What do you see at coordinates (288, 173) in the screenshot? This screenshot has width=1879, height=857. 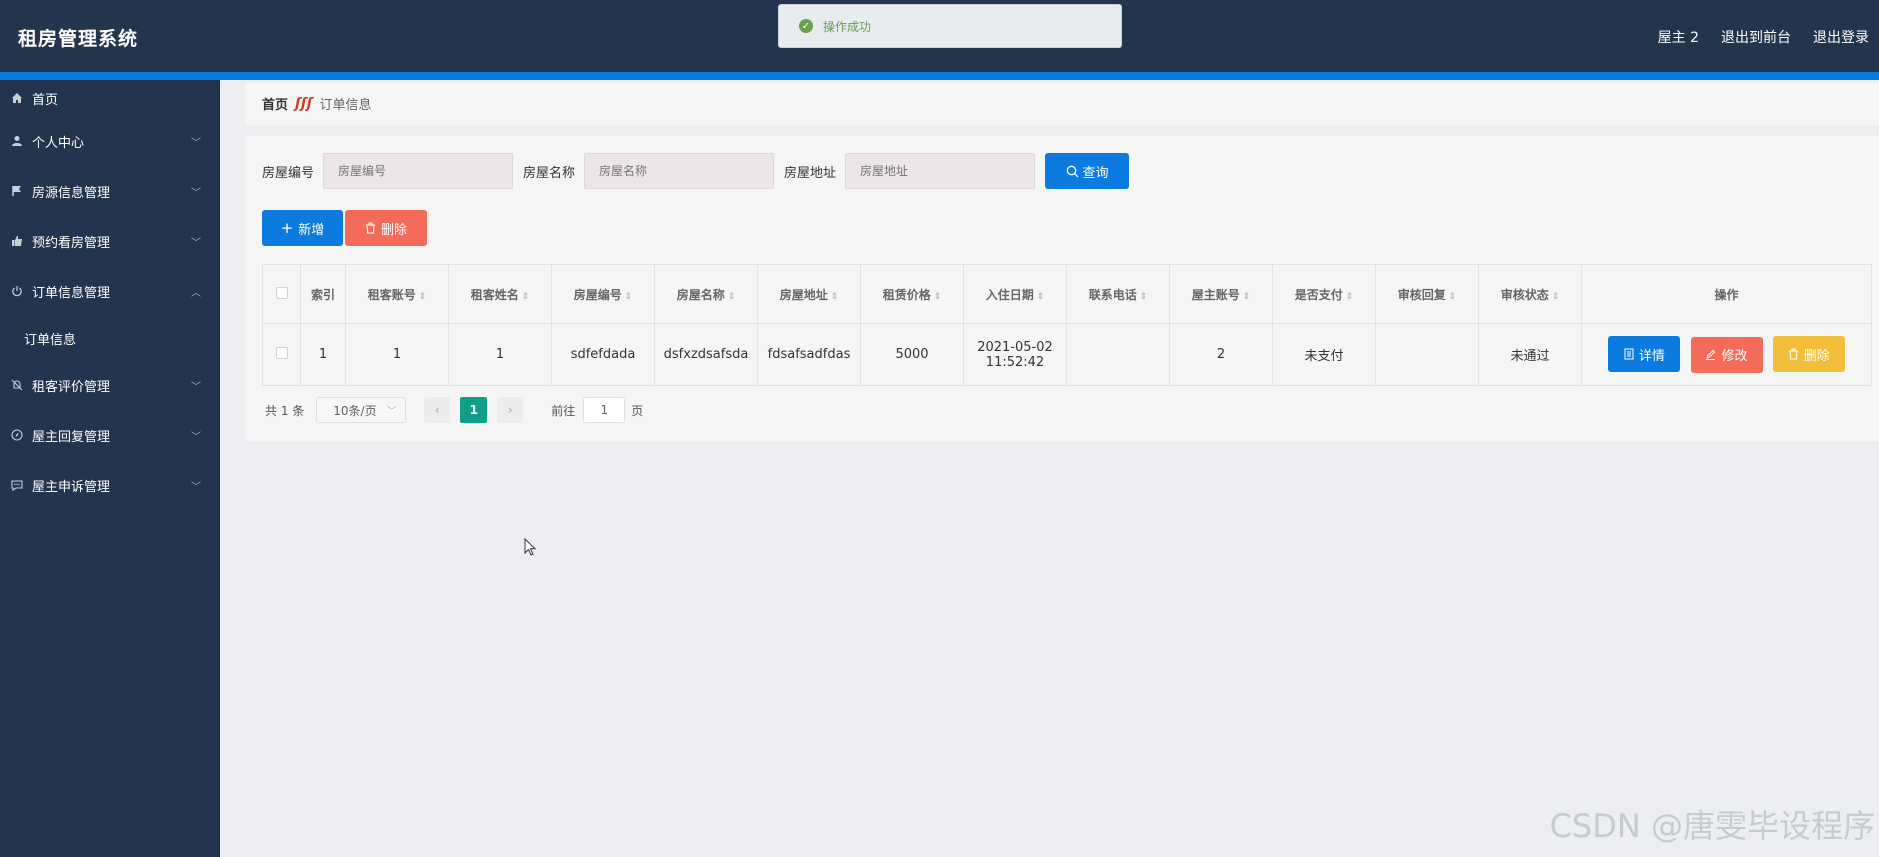 I see `house-no-label: 房屋编号` at bounding box center [288, 173].